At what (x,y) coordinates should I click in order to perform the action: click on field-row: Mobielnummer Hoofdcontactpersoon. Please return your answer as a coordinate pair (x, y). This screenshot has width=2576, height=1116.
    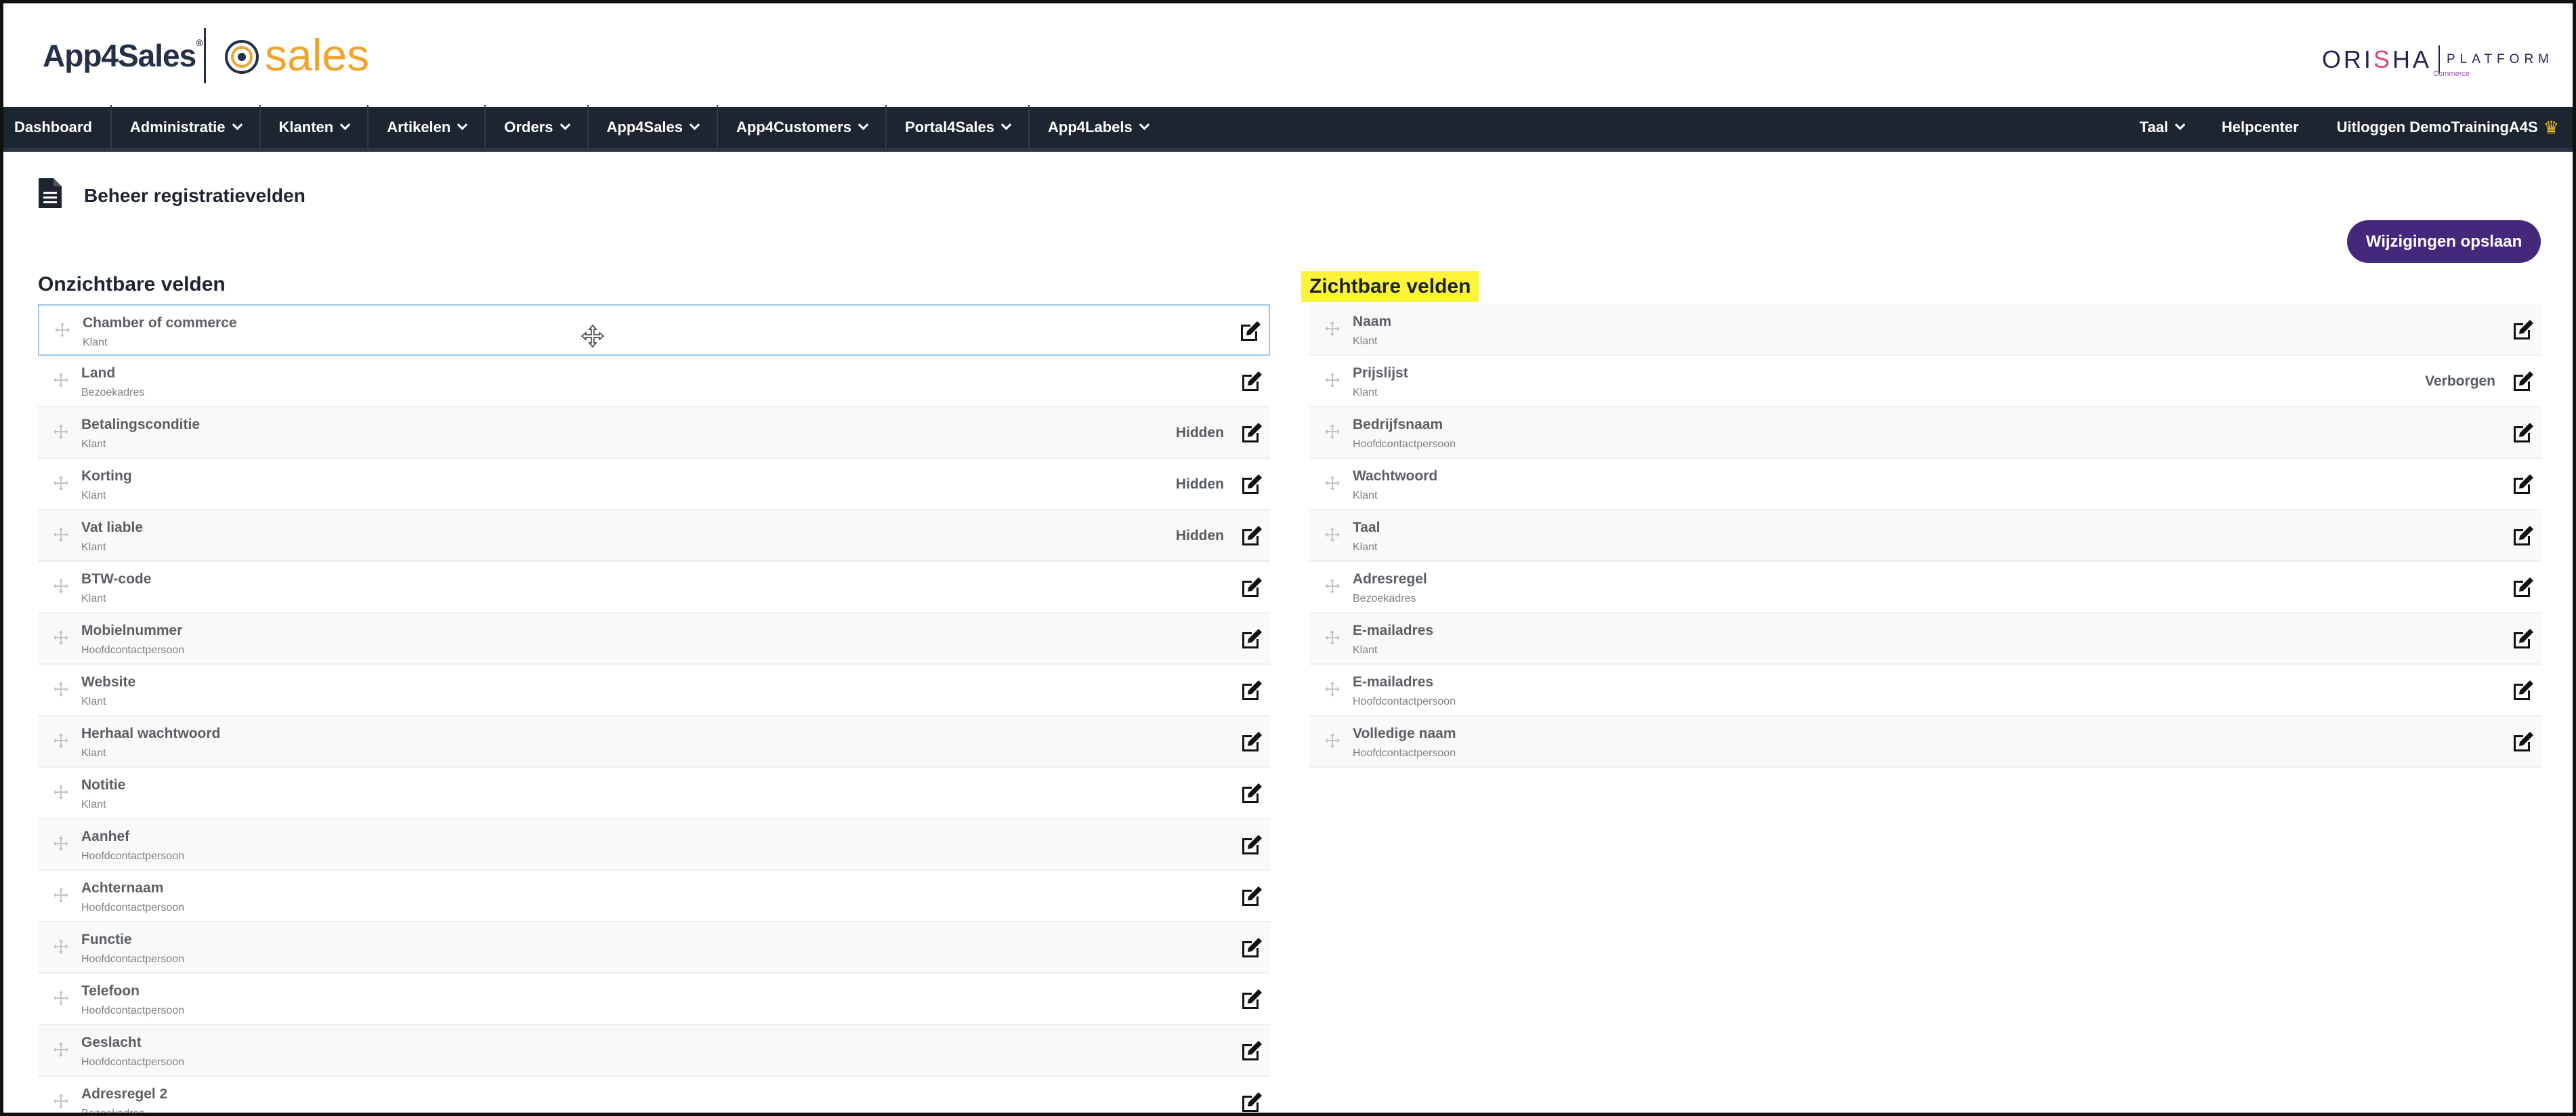
    Looking at the image, I should click on (654, 639).